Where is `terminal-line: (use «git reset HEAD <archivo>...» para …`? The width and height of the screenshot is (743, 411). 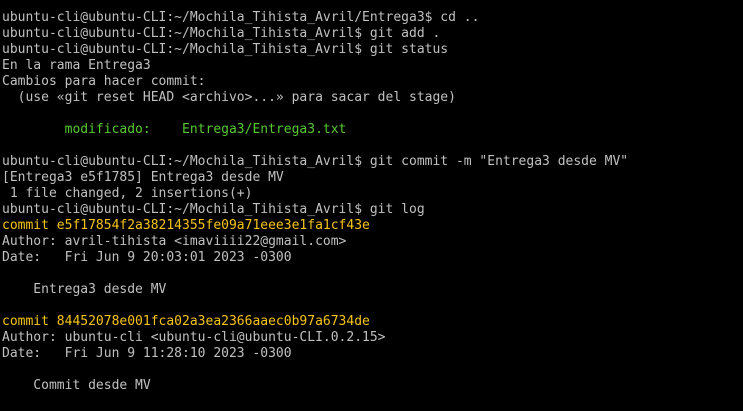
terminal-line: (use «git reset HEAD <archivo>...» para … is located at coordinates (229, 97).